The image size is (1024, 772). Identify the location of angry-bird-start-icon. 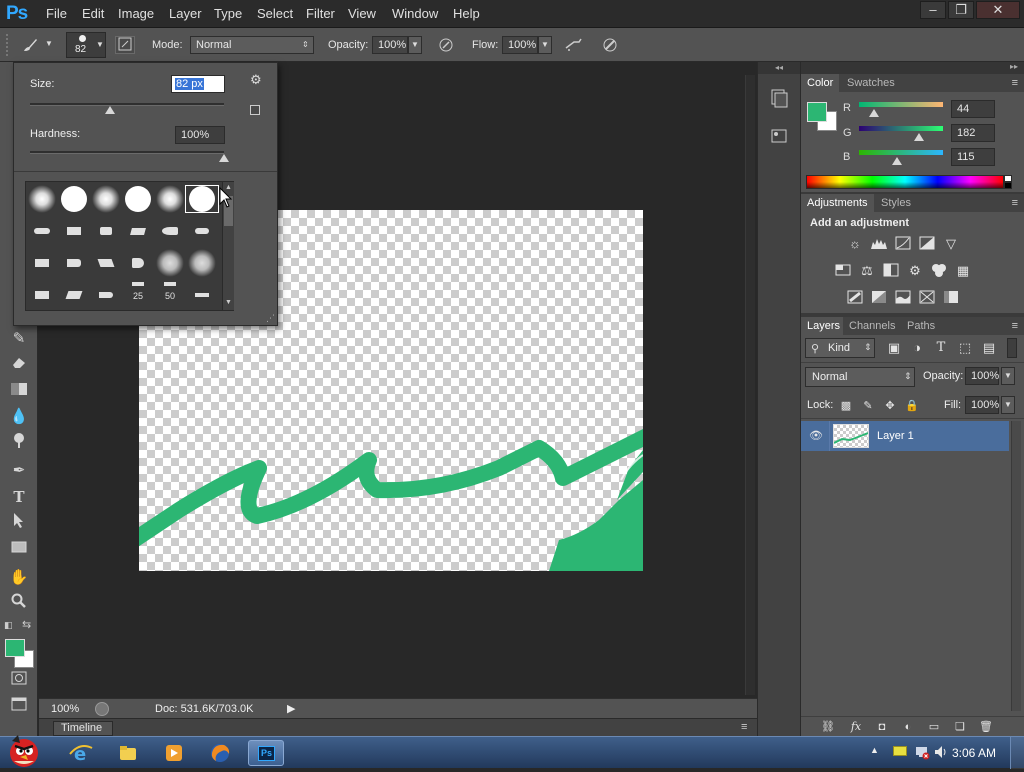
(25, 751).